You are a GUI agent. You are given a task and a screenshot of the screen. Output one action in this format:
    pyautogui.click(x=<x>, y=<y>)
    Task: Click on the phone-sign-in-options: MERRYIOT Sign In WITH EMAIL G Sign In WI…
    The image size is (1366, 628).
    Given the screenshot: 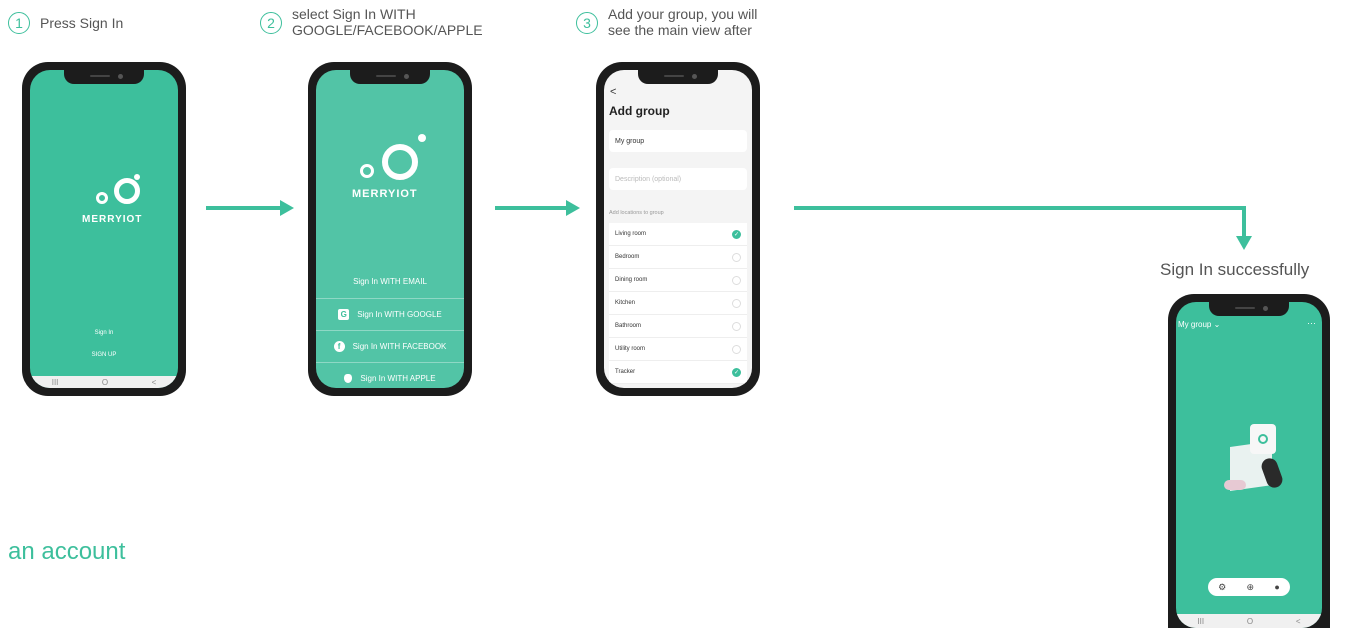 What is the action you would take?
    pyautogui.click(x=390, y=229)
    